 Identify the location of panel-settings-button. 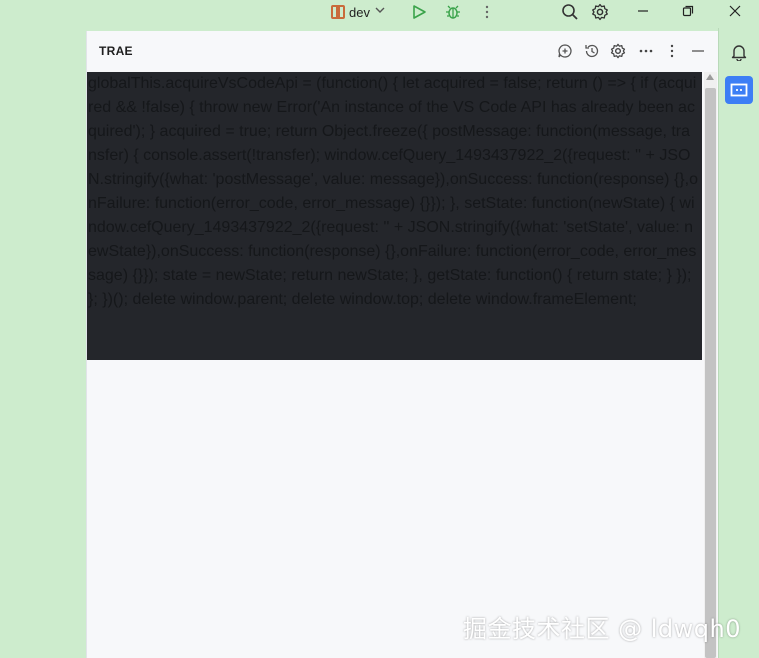
(618, 51).